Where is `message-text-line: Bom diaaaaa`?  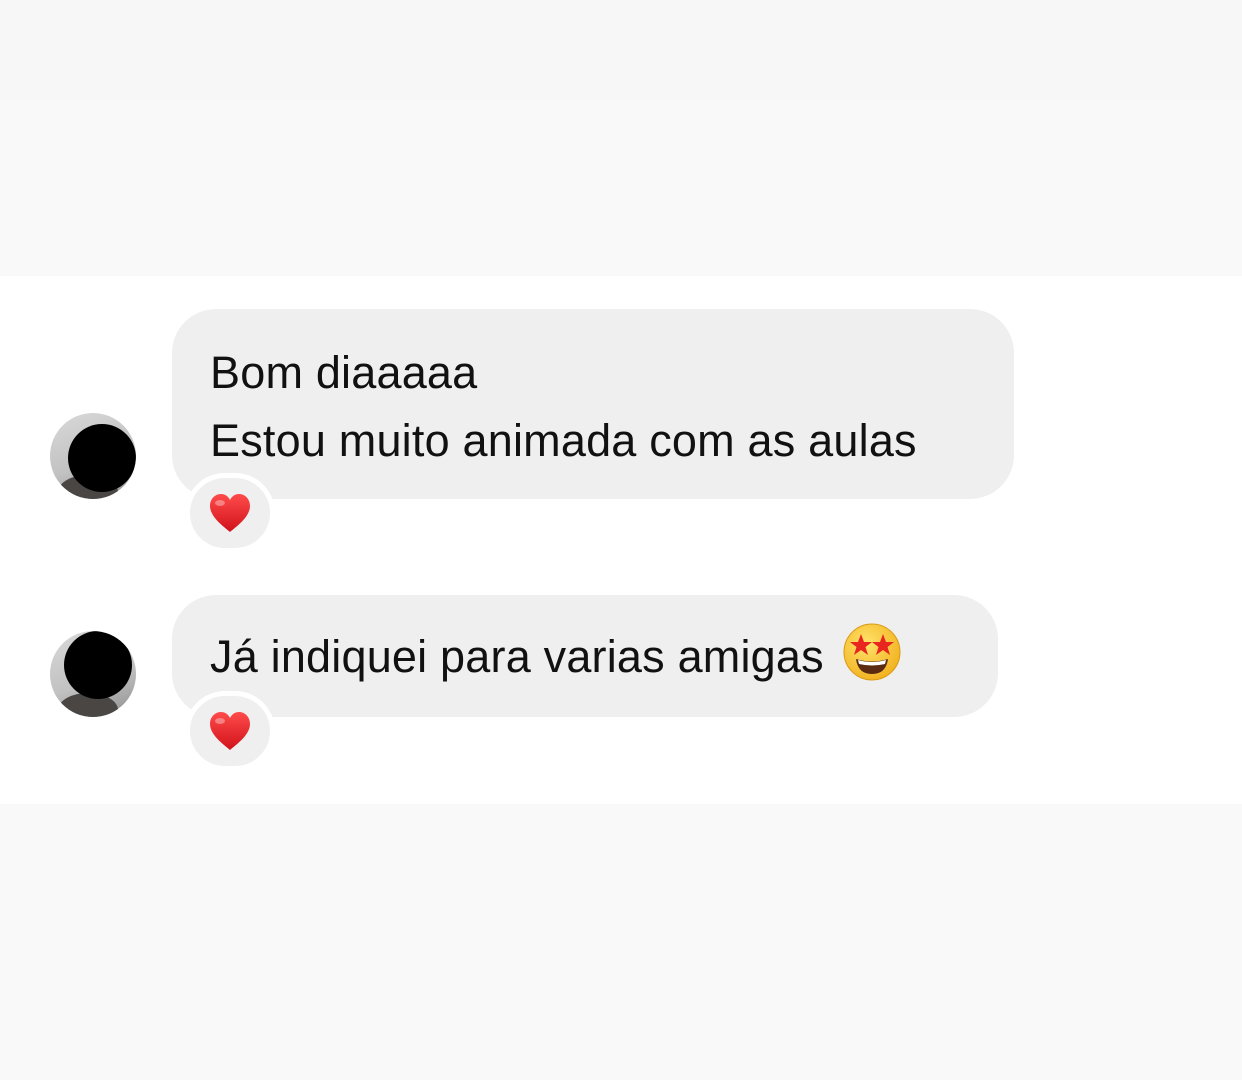
message-text-line: Bom diaaaaa is located at coordinates (344, 372).